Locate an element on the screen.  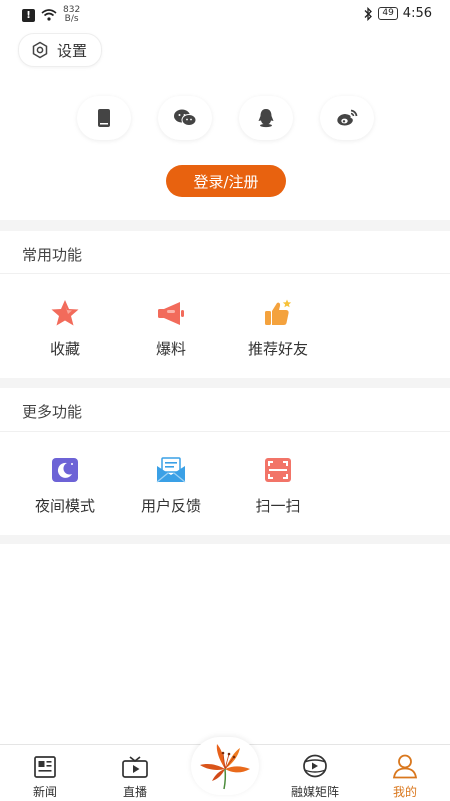
recommend-friends-label: 推荐好友 is located at coordinates (277, 349).